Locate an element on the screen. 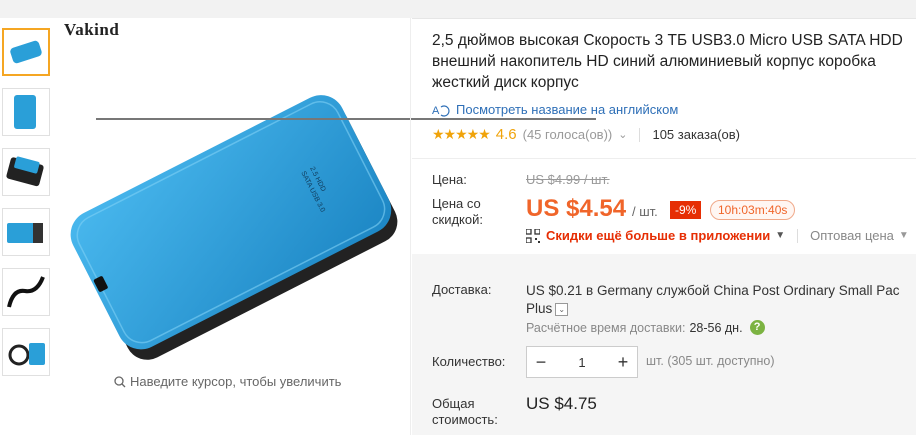 This screenshot has height=435, width=916. help-icon: ? is located at coordinates (757, 327).